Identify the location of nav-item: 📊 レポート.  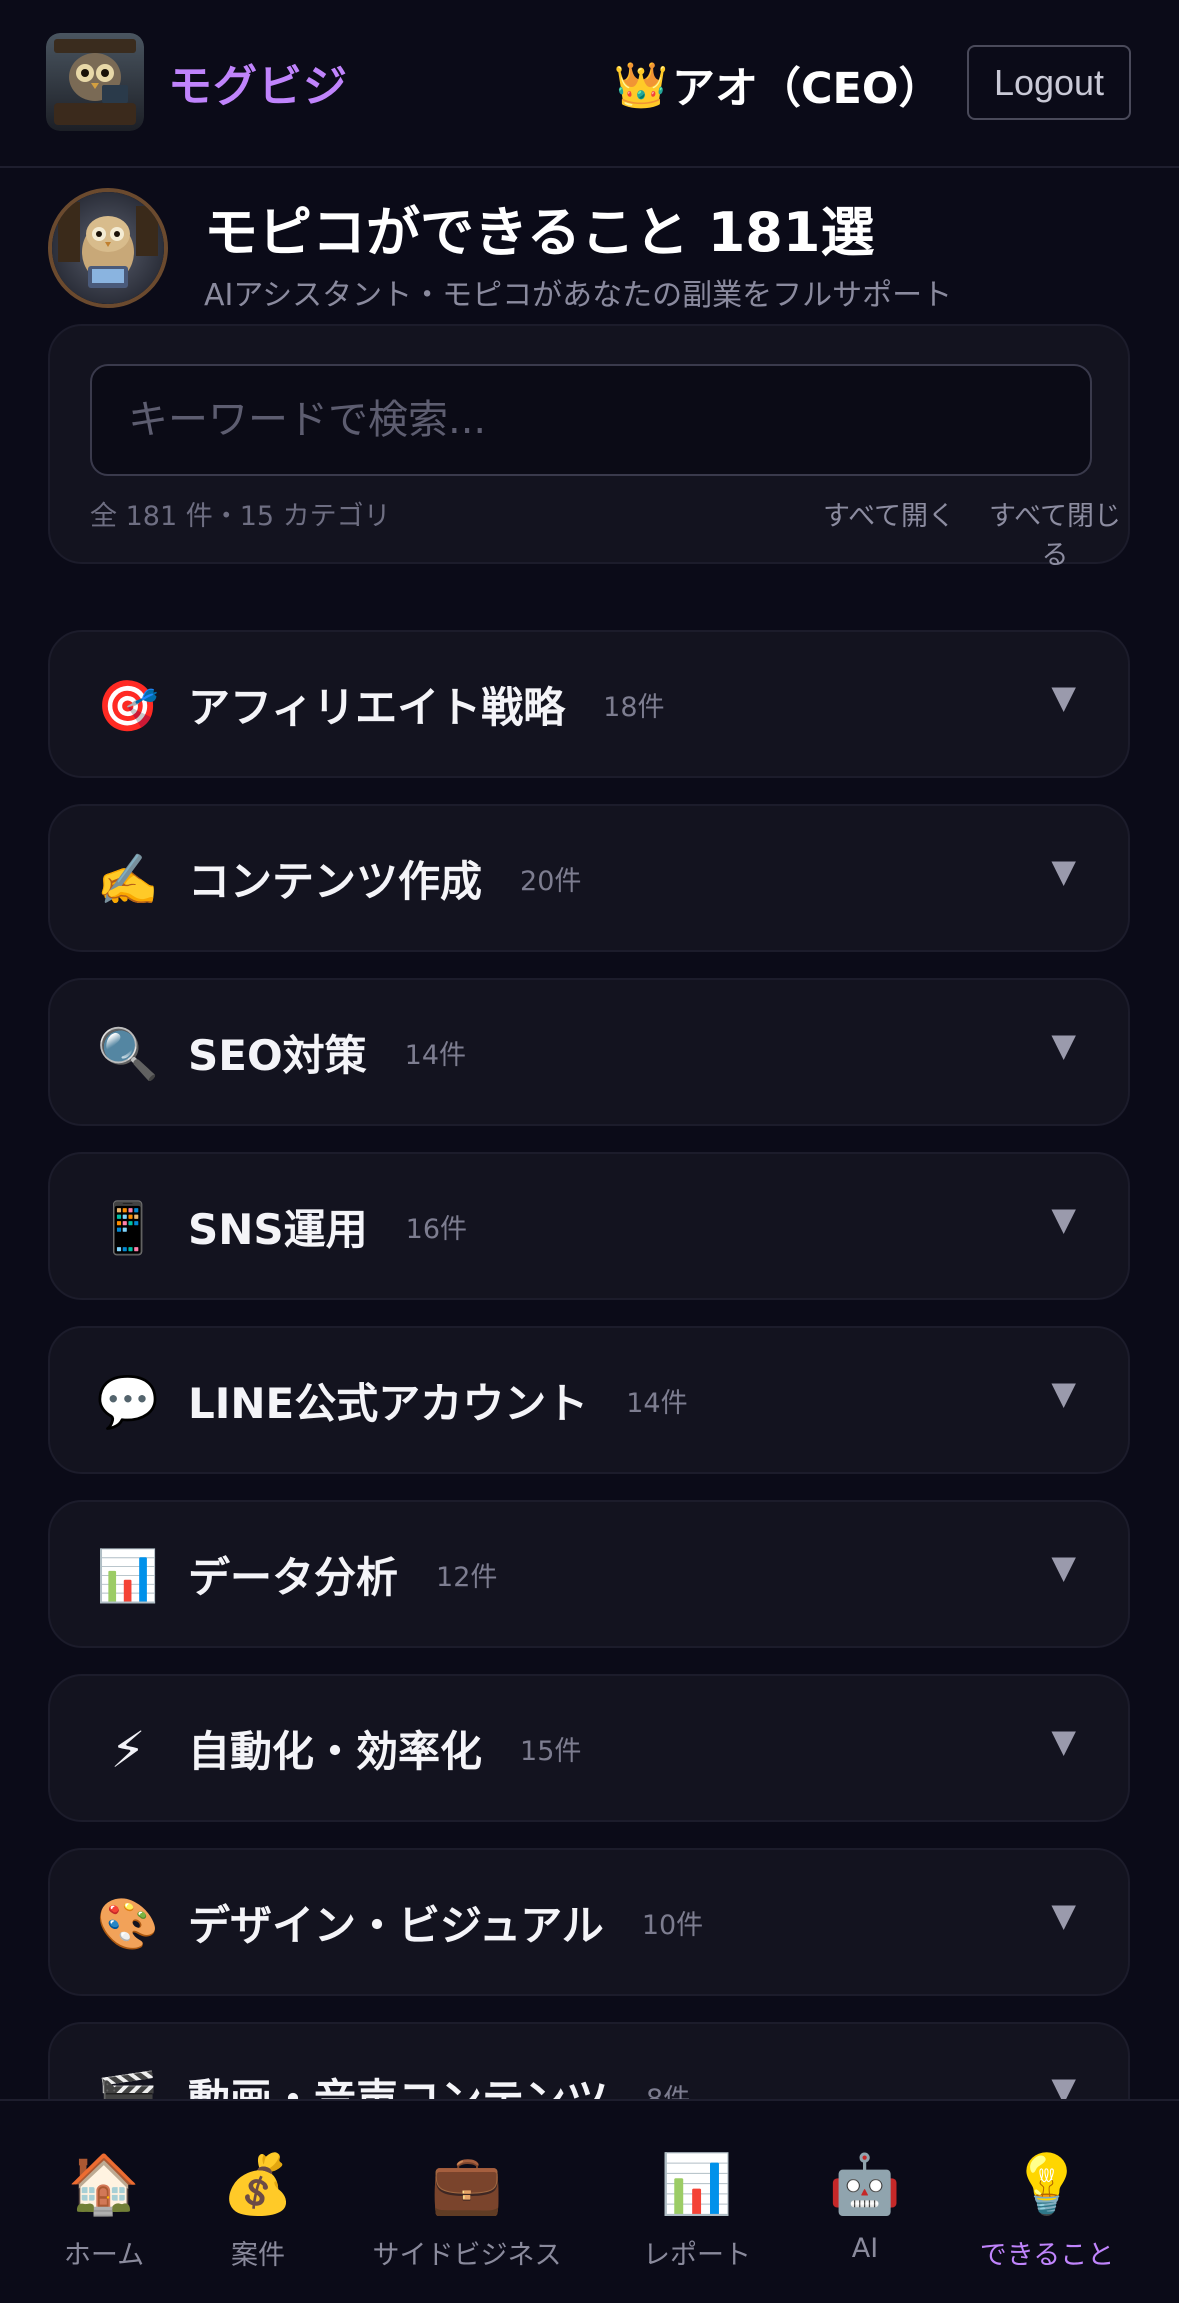
(697, 2202).